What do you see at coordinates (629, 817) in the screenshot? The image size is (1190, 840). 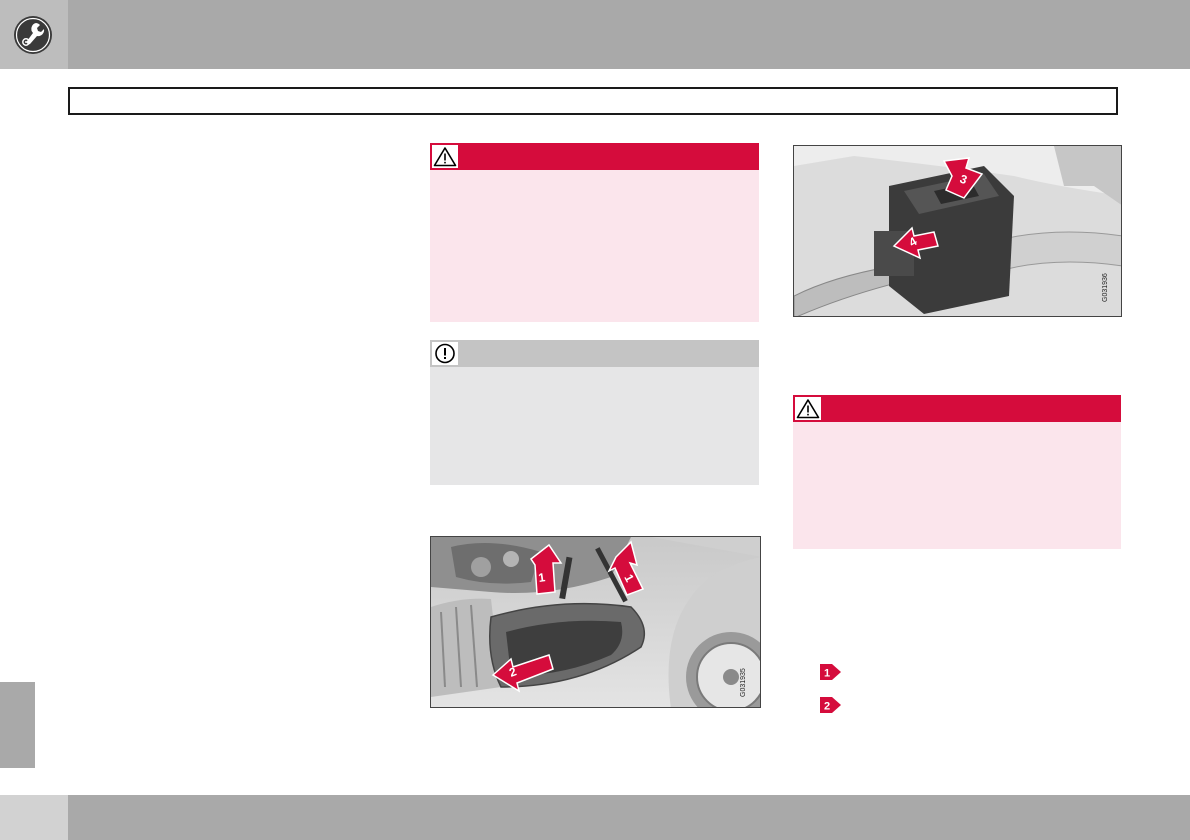 I see `footer-band` at bounding box center [629, 817].